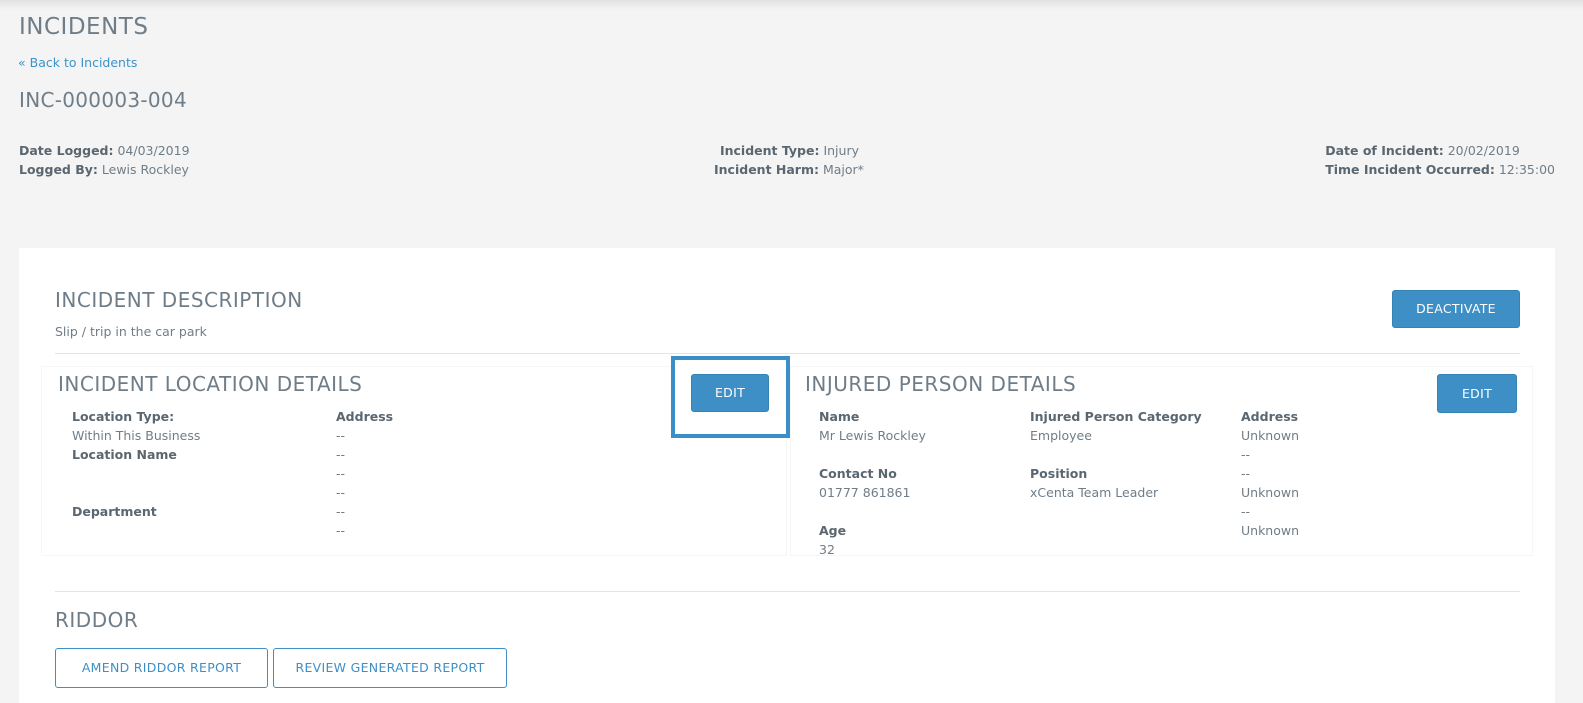  What do you see at coordinates (1270, 473) in the screenshot?
I see `injured-address-column: Address Unknown -- -- Unknown -- Unknown` at bounding box center [1270, 473].